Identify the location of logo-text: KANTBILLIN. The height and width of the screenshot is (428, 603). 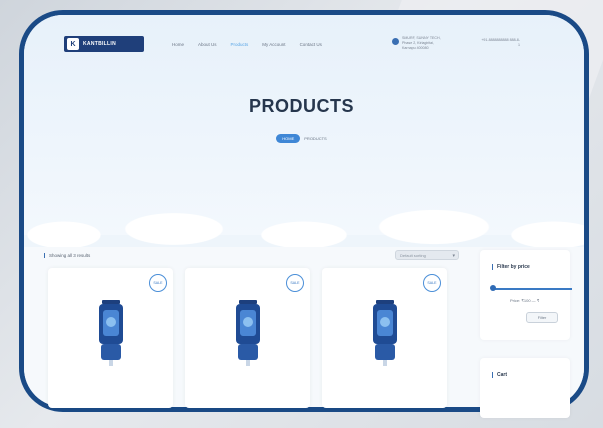
(99, 44).